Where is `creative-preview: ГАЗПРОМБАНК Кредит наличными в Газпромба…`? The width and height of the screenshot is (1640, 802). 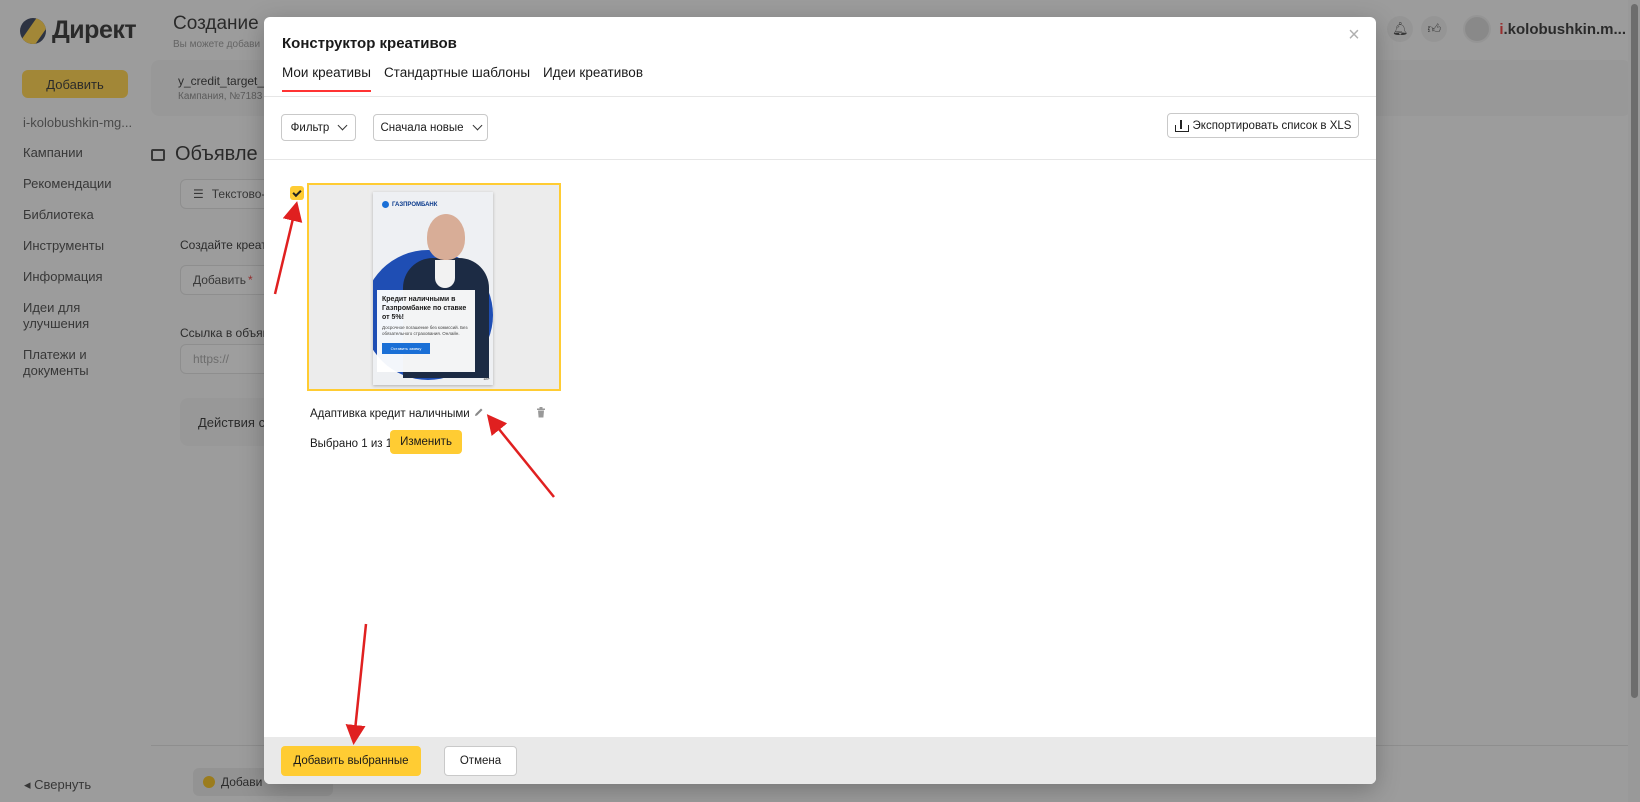
creative-preview: ГАЗПРОМБАНК Кредит наличными в Газпромба… is located at coordinates (433, 288).